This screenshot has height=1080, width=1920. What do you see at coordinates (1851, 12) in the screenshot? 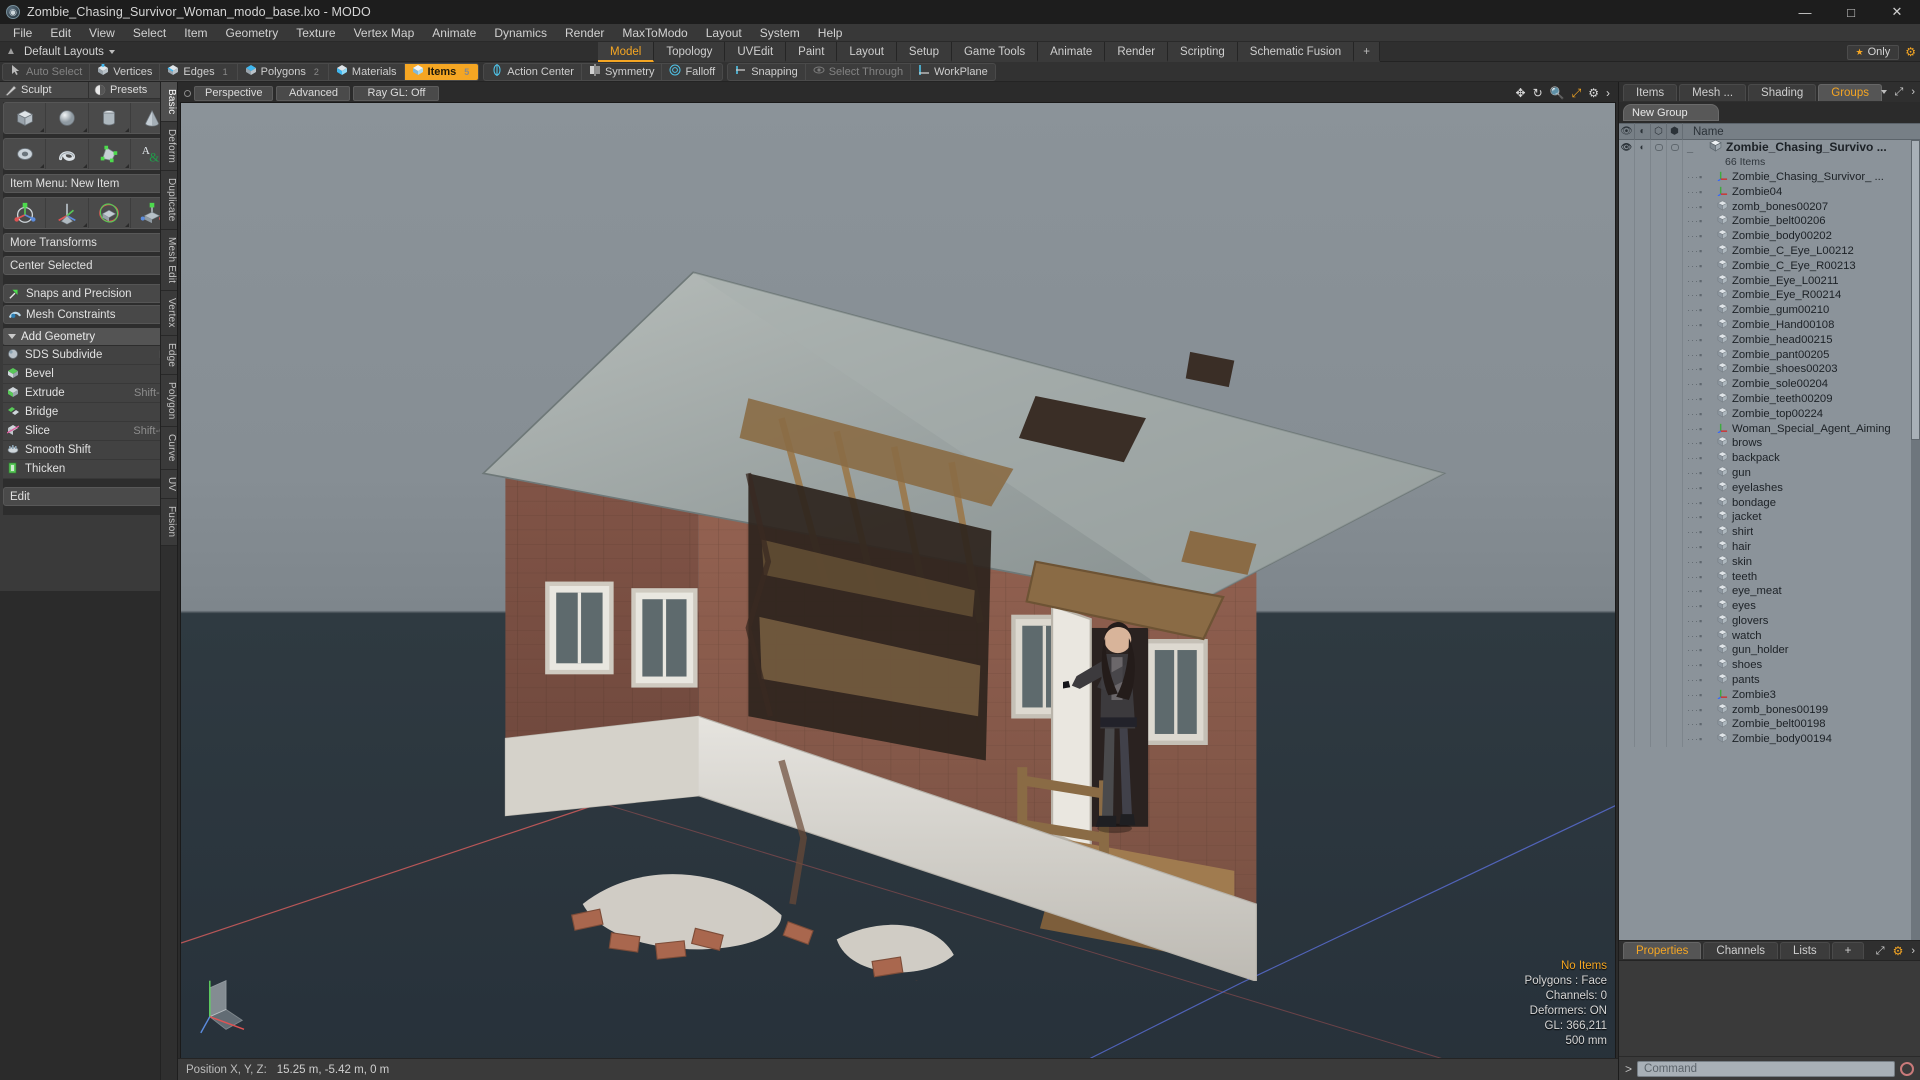
I see `maximize-button: □` at bounding box center [1851, 12].